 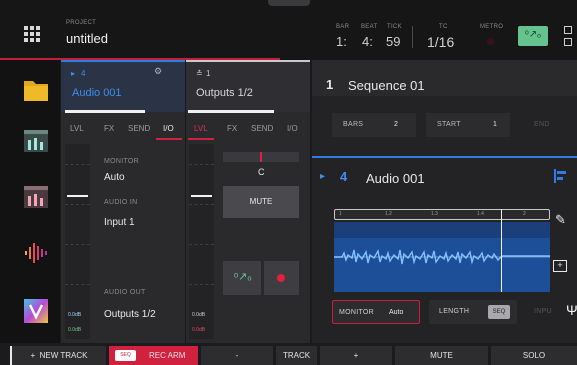 What do you see at coordinates (543, 311) in the screenshot?
I see `input-label: INPU` at bounding box center [543, 311].